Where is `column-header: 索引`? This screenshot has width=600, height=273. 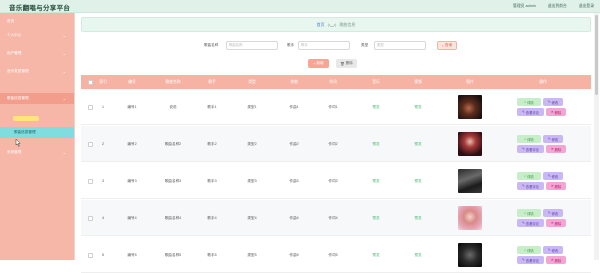 column-header: 索引 is located at coordinates (103, 81).